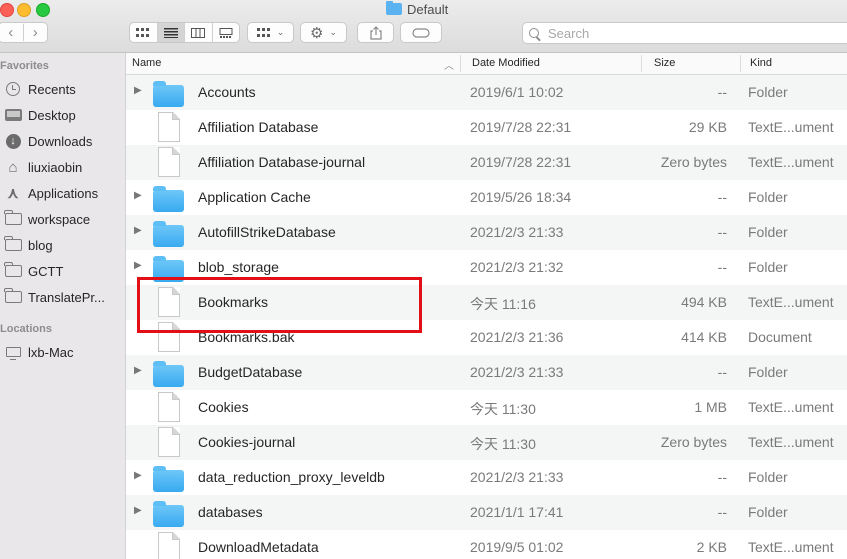  I want to click on sidebar-item-recents: Recents, so click(40, 89).